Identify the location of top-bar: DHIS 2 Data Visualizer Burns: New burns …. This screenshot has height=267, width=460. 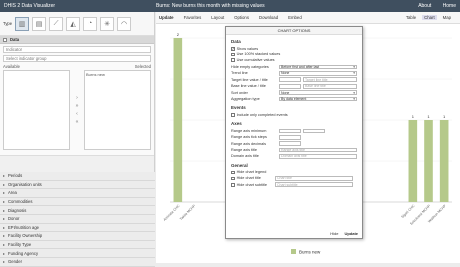
(230, 6).